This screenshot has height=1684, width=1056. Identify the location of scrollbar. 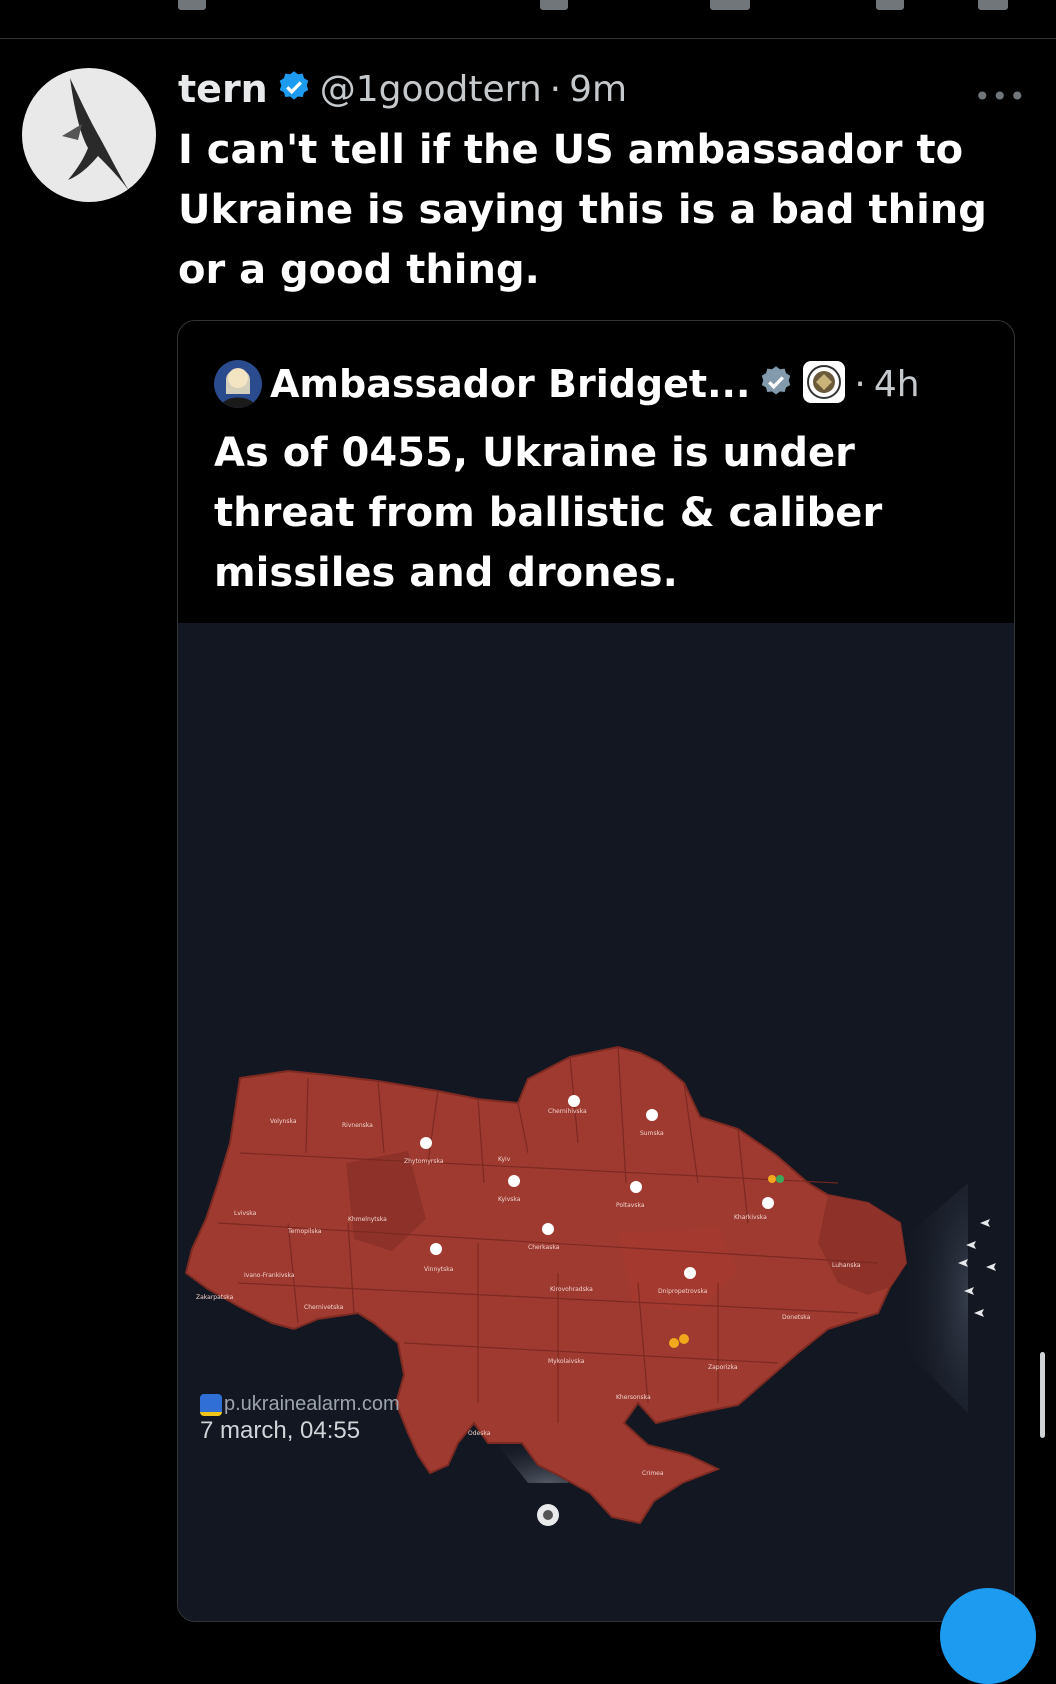
(1042, 1395).